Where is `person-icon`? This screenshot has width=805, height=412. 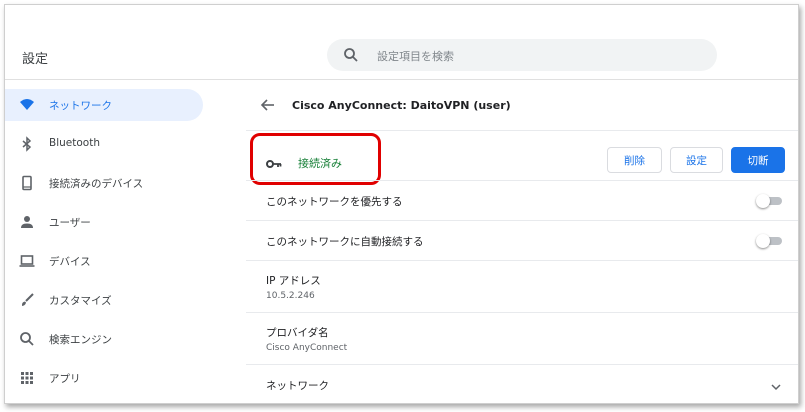
person-icon is located at coordinates (27, 222).